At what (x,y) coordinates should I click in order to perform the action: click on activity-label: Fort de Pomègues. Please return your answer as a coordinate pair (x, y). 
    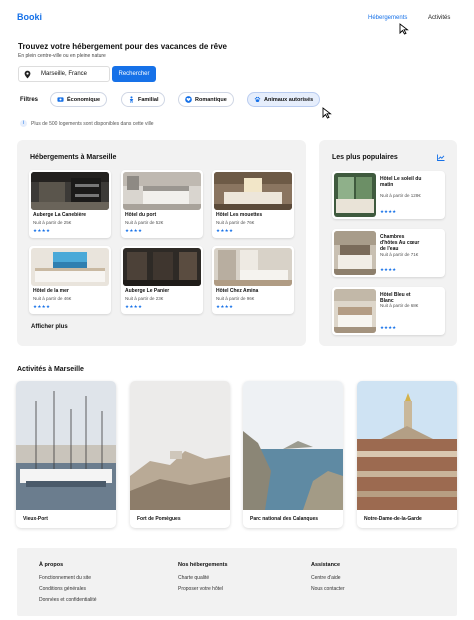
    Looking at the image, I should click on (159, 519).